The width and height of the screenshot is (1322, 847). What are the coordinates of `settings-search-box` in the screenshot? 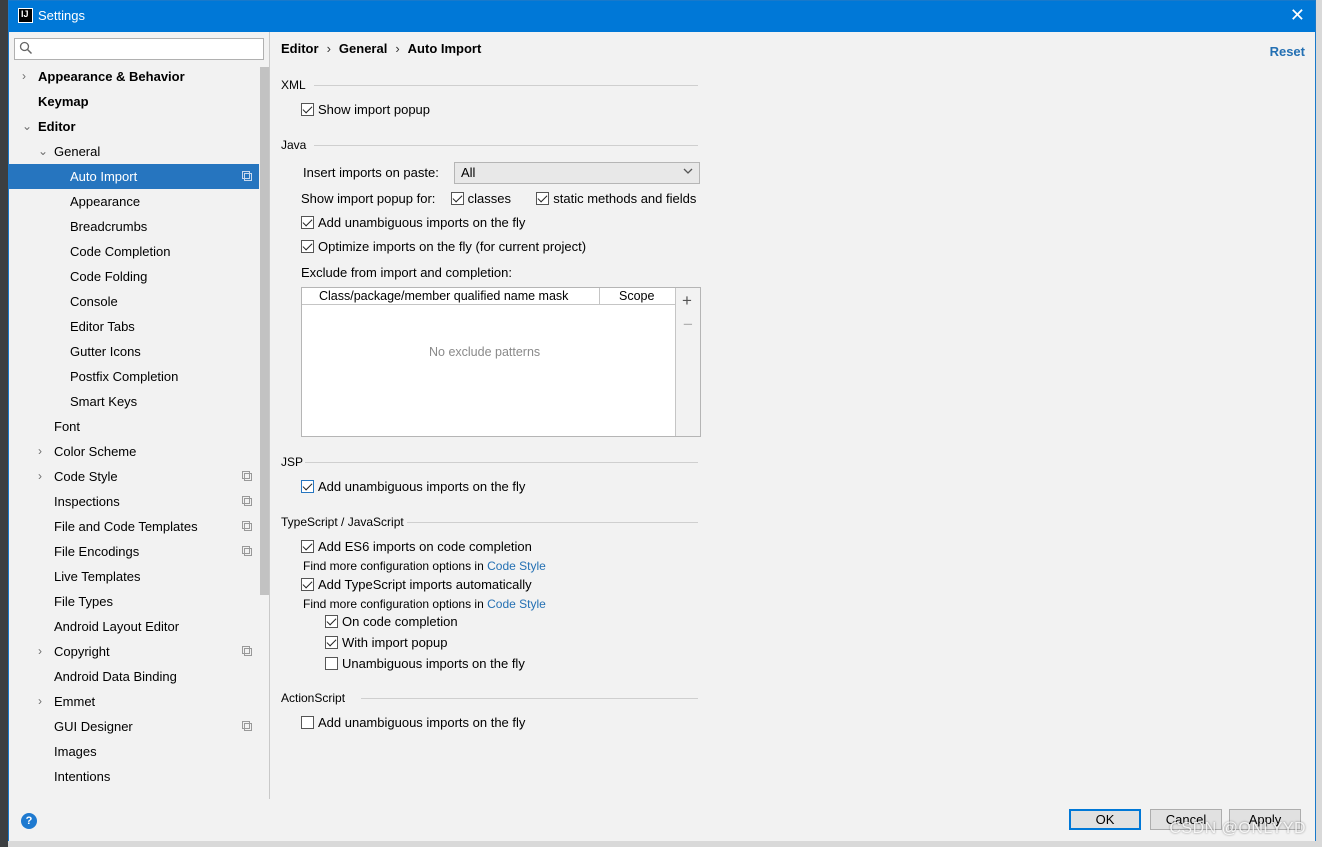 It's located at (139, 49).